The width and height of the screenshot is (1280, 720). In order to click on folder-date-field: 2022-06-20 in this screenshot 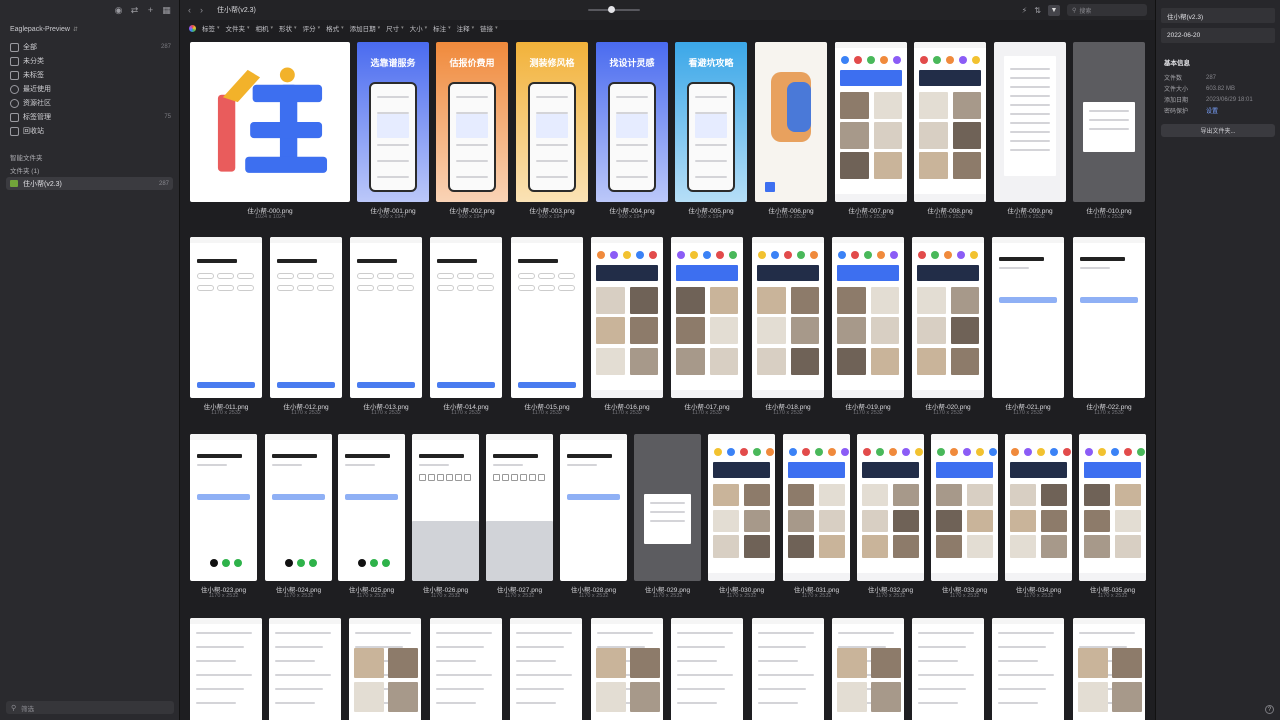, I will do `click(1218, 35)`.